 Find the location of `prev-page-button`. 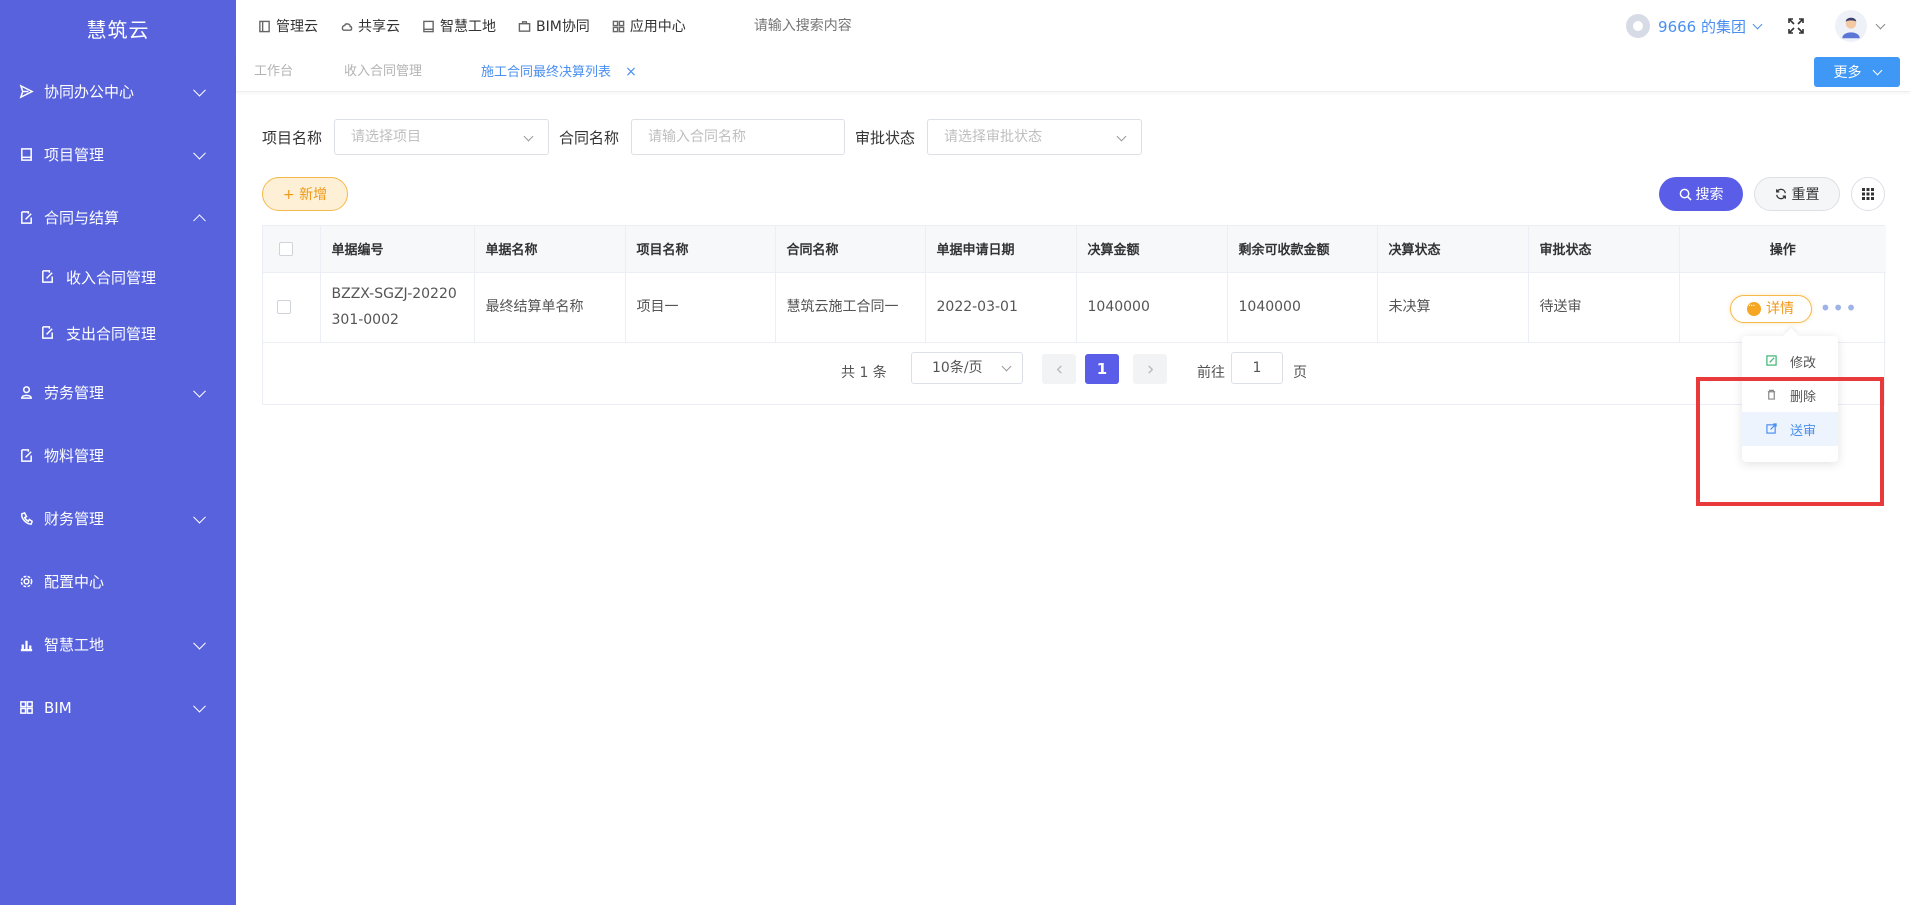

prev-page-button is located at coordinates (1059, 369).